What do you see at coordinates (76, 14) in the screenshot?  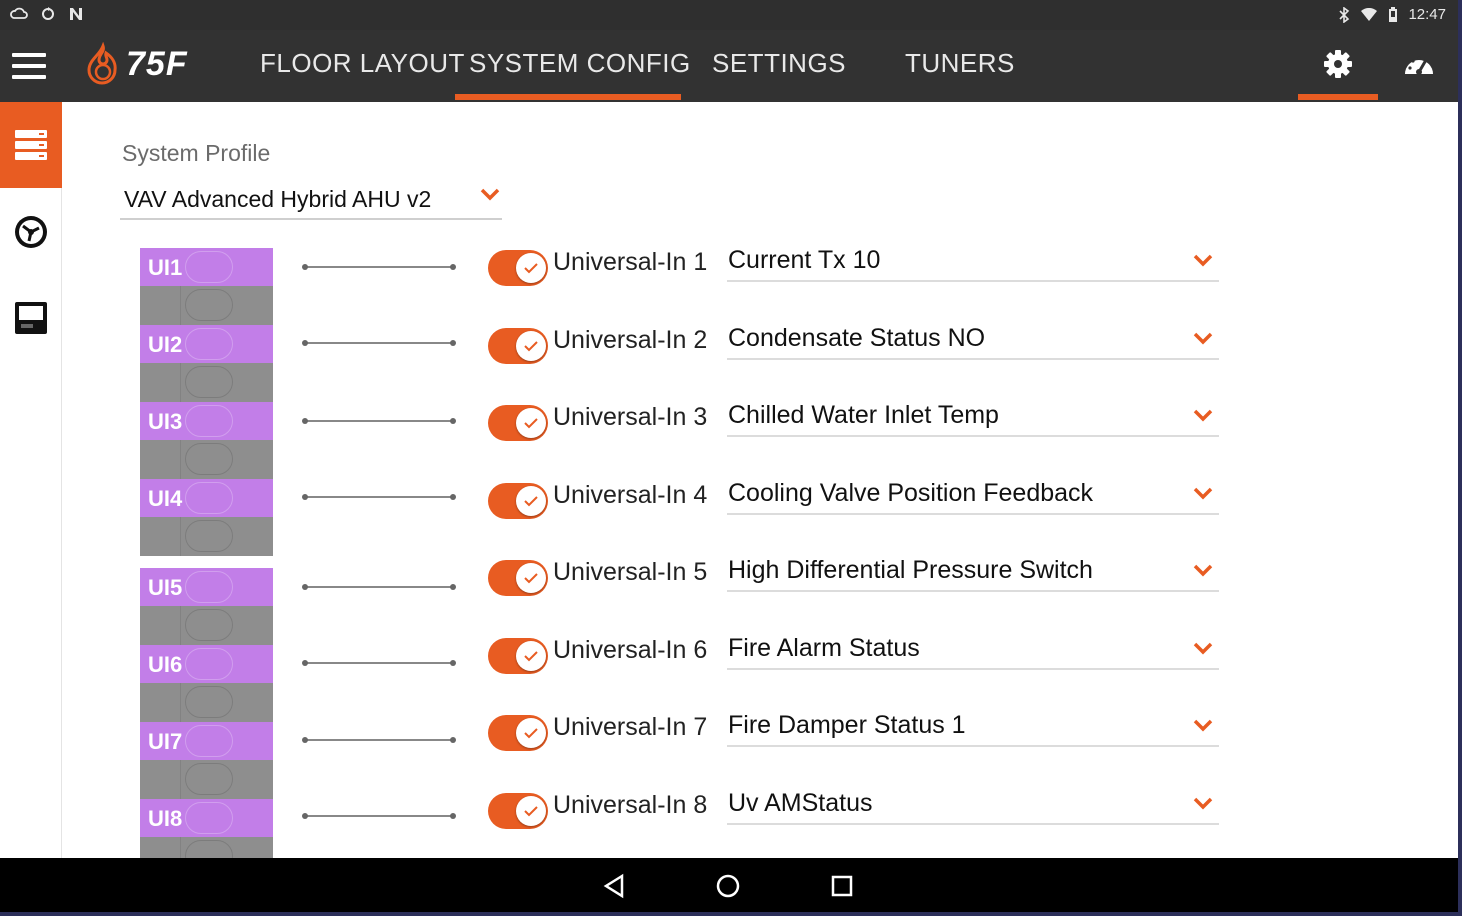 I see `n-icon` at bounding box center [76, 14].